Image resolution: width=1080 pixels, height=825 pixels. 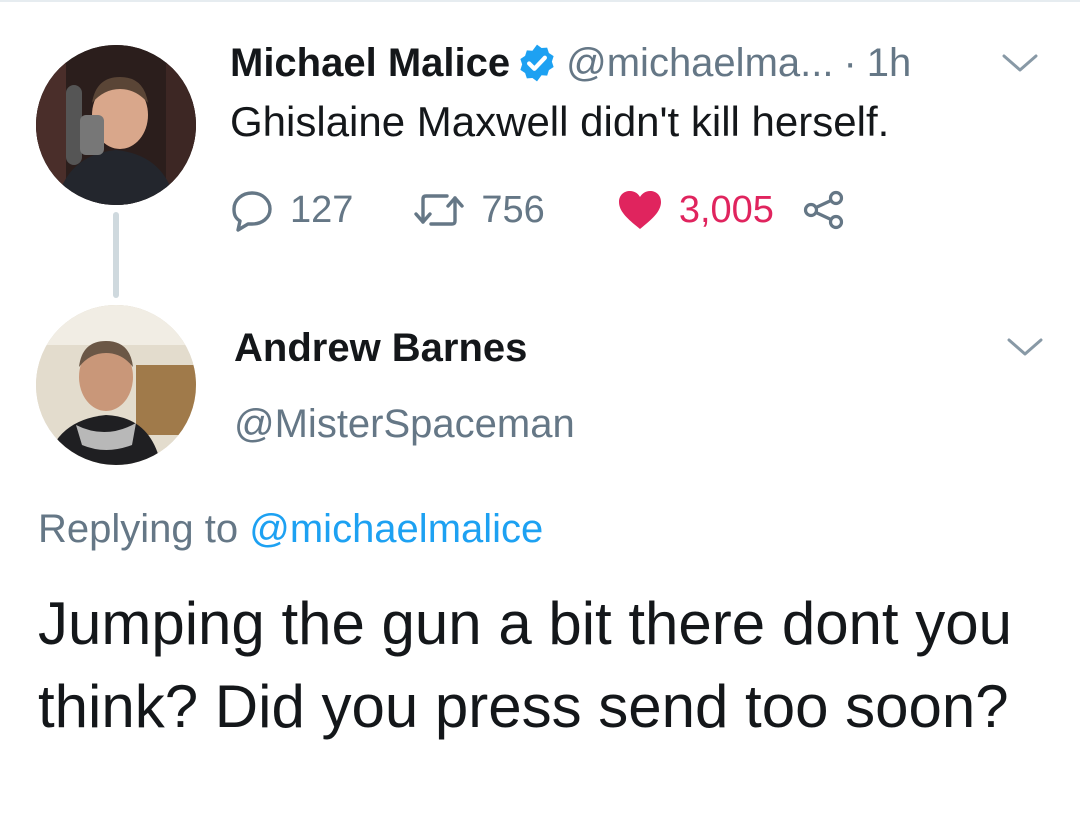 What do you see at coordinates (322, 209) in the screenshot?
I see `reply-count: 127` at bounding box center [322, 209].